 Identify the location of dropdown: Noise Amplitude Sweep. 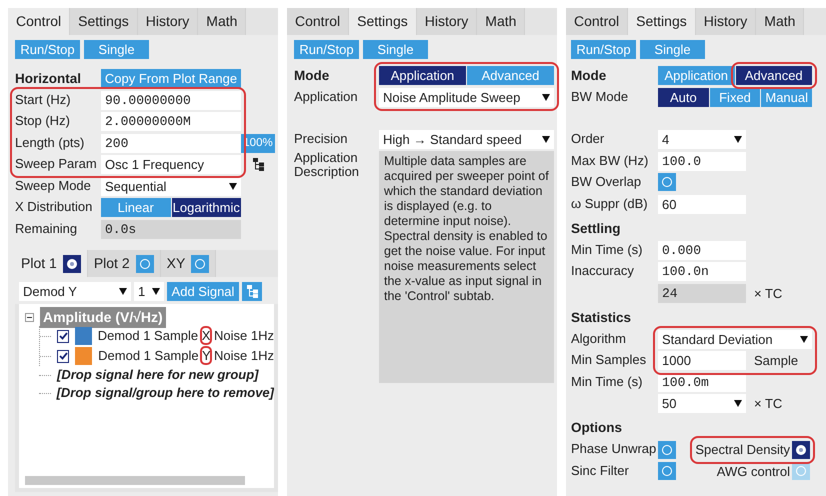
(466, 97).